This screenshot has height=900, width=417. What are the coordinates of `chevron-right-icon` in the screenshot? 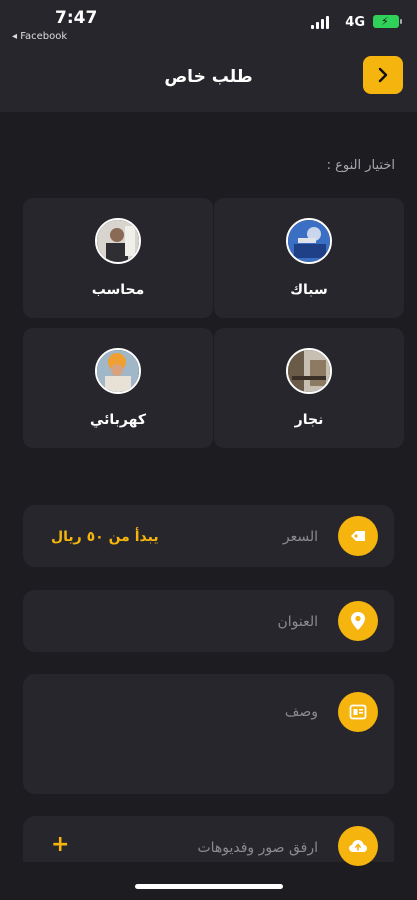 It's located at (383, 75).